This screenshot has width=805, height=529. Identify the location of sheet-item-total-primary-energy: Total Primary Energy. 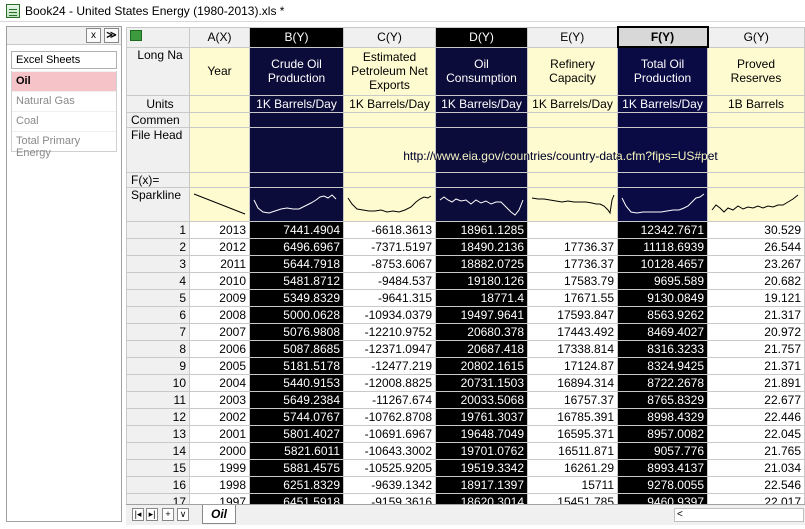
(64, 145).